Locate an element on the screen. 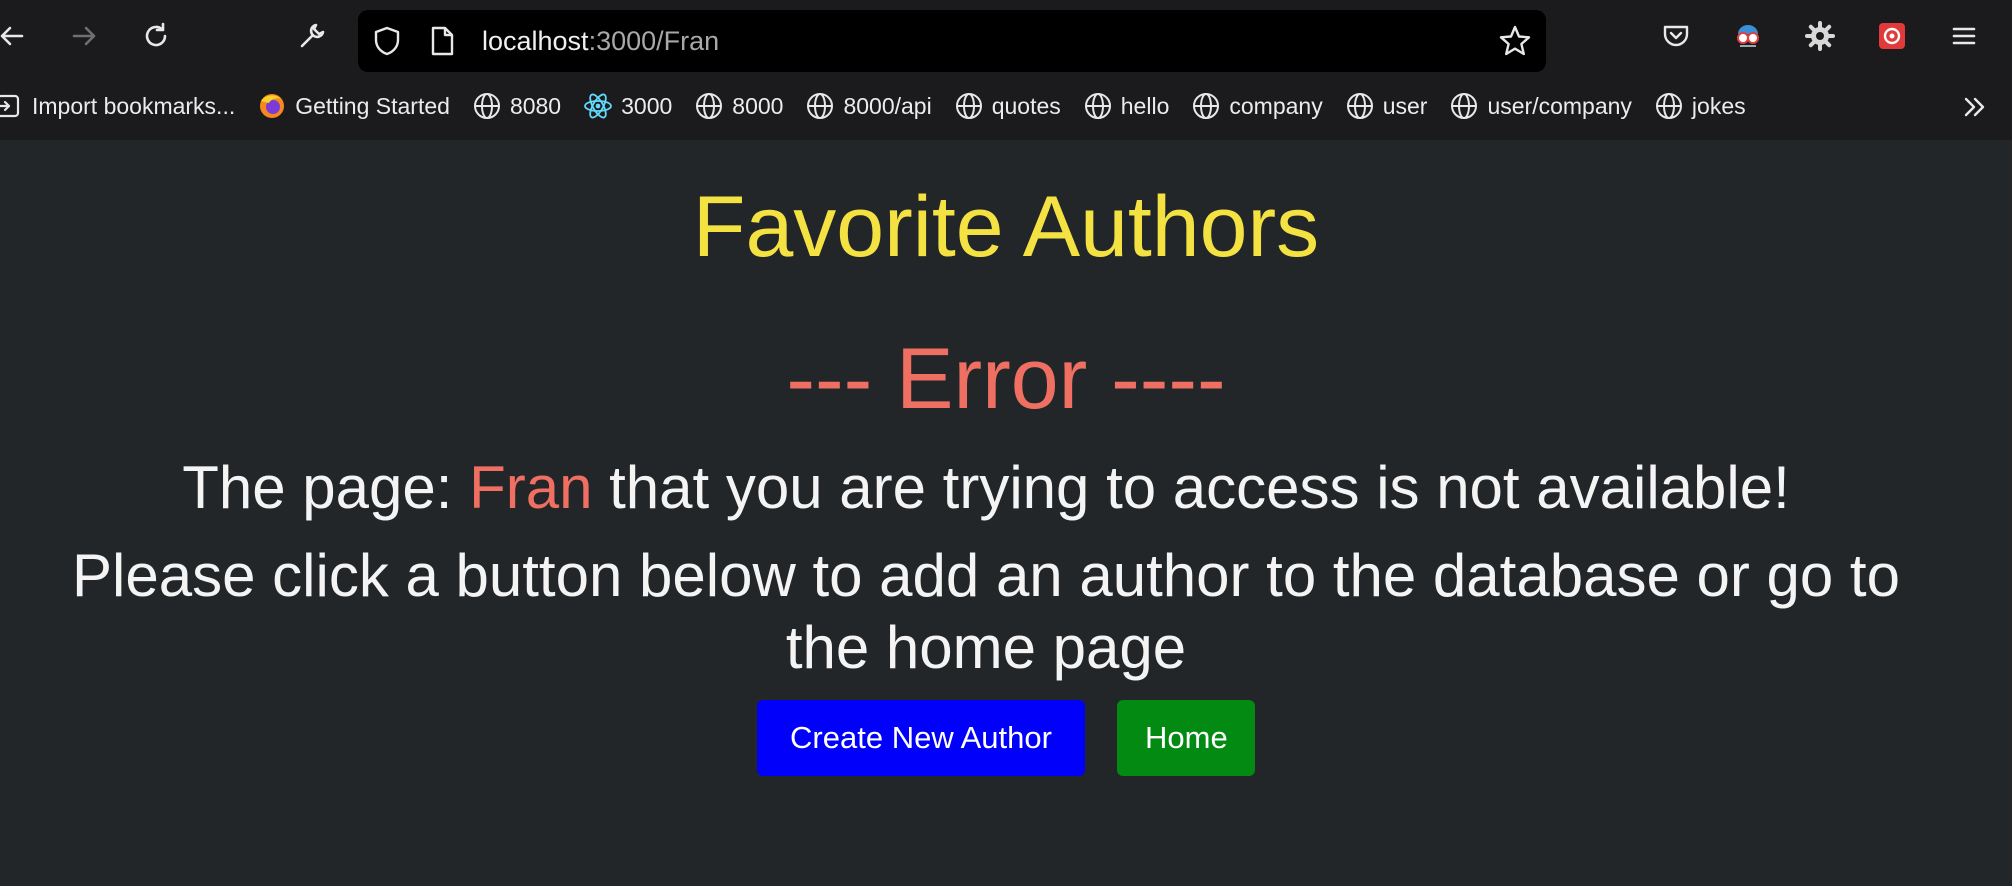  gear-icon is located at coordinates (1820, 36).